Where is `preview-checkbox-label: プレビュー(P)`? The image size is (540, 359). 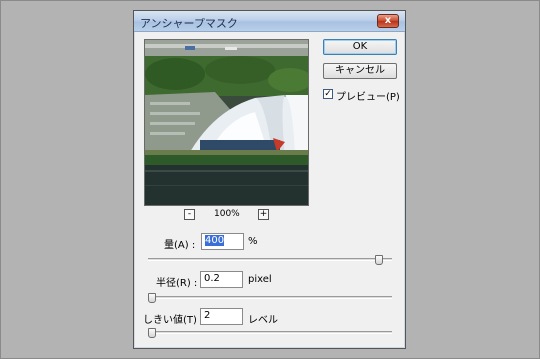 preview-checkbox-label: プレビュー(P) is located at coordinates (368, 97).